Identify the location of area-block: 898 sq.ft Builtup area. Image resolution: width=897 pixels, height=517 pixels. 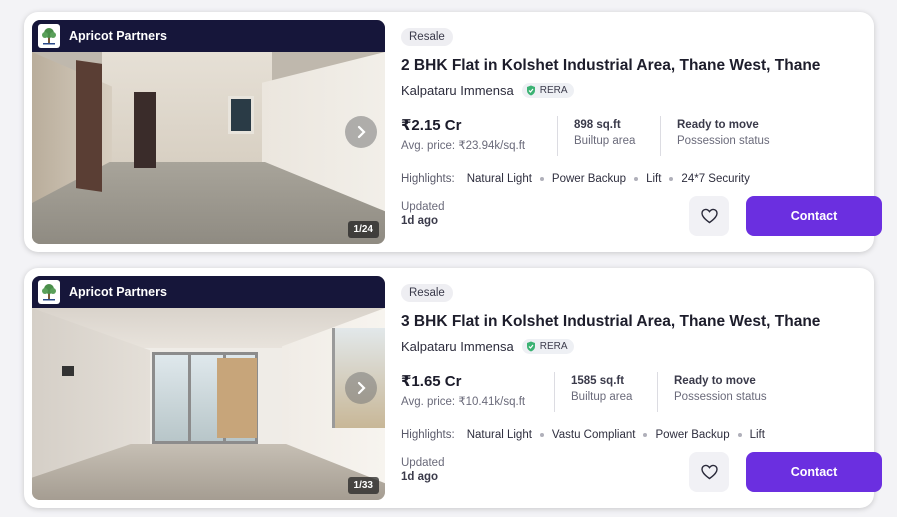
(604, 136).